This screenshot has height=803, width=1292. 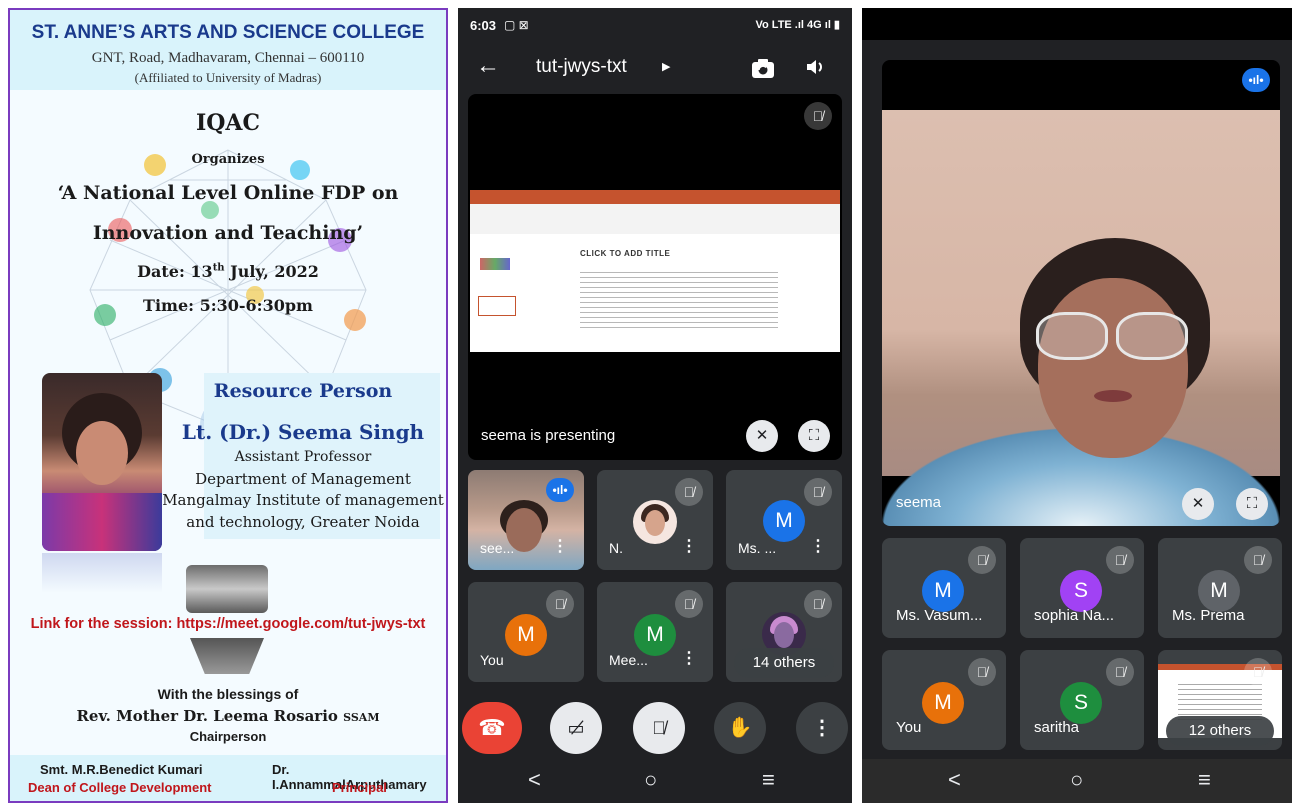 I want to click on mic-off-button: 🎙̸, so click(x=659, y=728).